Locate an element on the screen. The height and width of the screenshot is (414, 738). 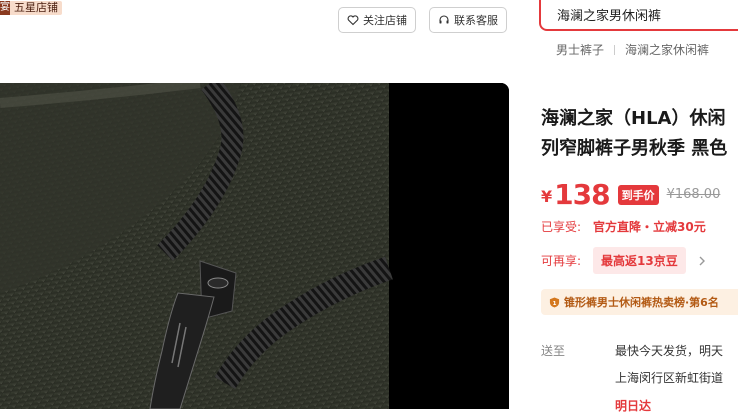
hot-link: 海澜之家休闲裤 is located at coordinates (667, 49).